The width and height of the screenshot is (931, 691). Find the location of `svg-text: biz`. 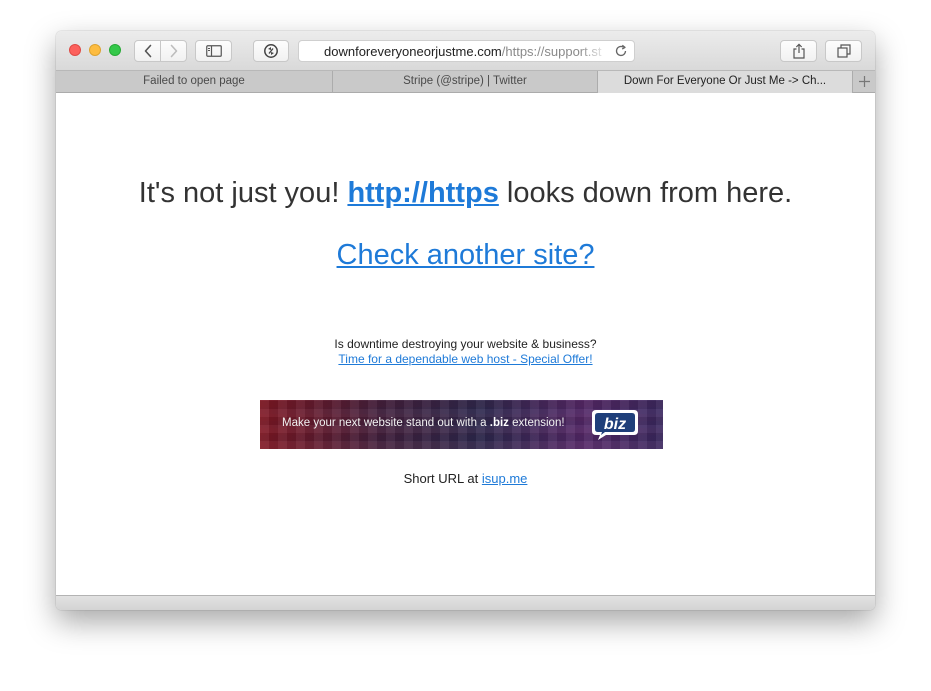

svg-text: biz is located at coordinates (615, 424).